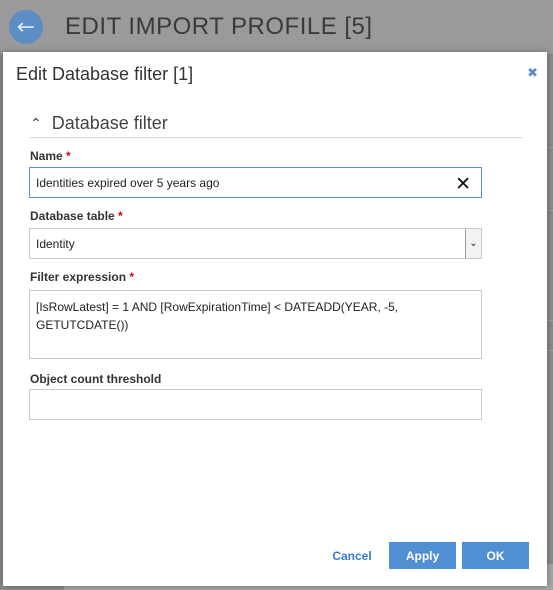  What do you see at coordinates (255, 182) in the screenshot?
I see `name-input: Identities expired over 5 years ago ✕` at bounding box center [255, 182].